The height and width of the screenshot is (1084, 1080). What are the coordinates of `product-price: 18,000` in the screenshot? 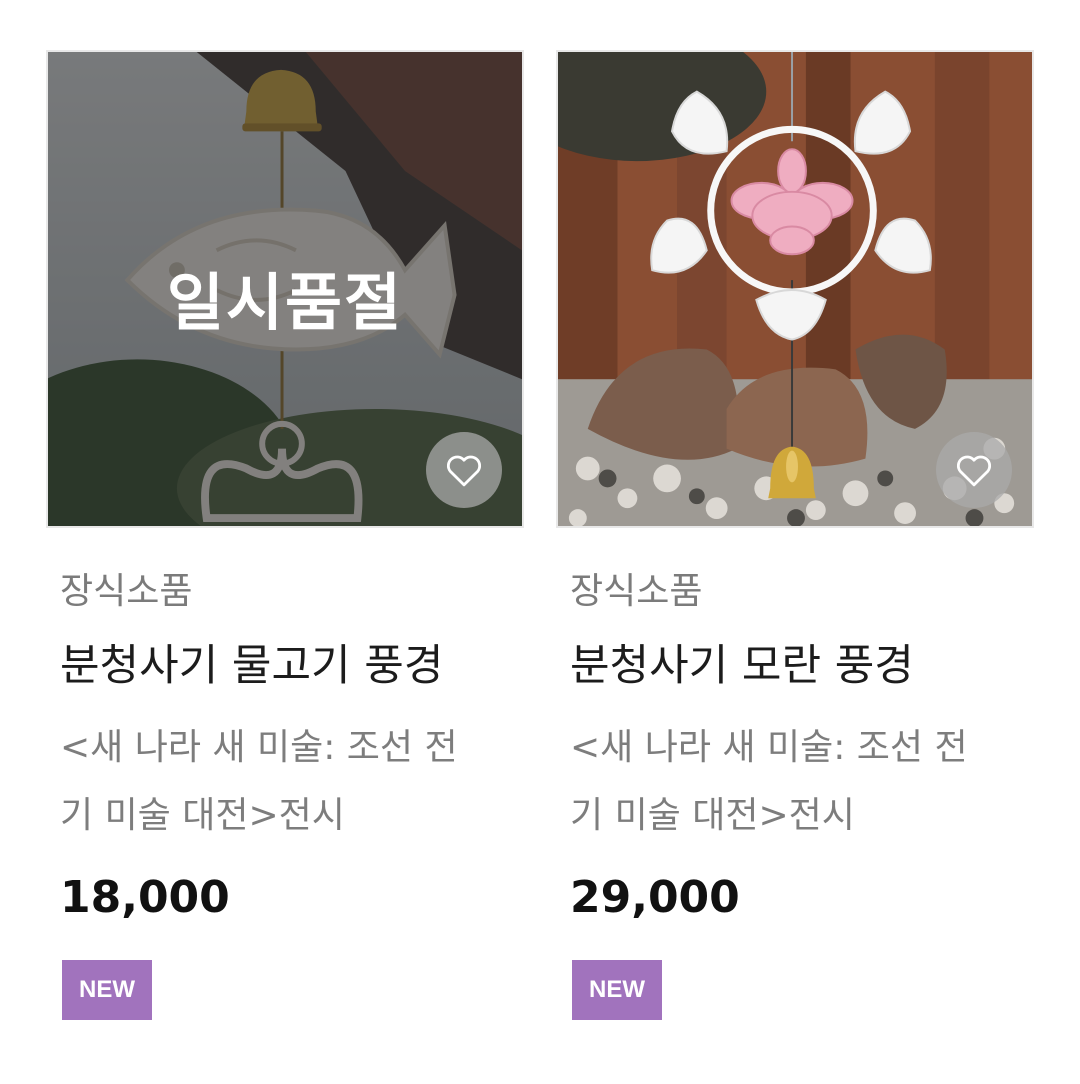 It's located at (145, 897).